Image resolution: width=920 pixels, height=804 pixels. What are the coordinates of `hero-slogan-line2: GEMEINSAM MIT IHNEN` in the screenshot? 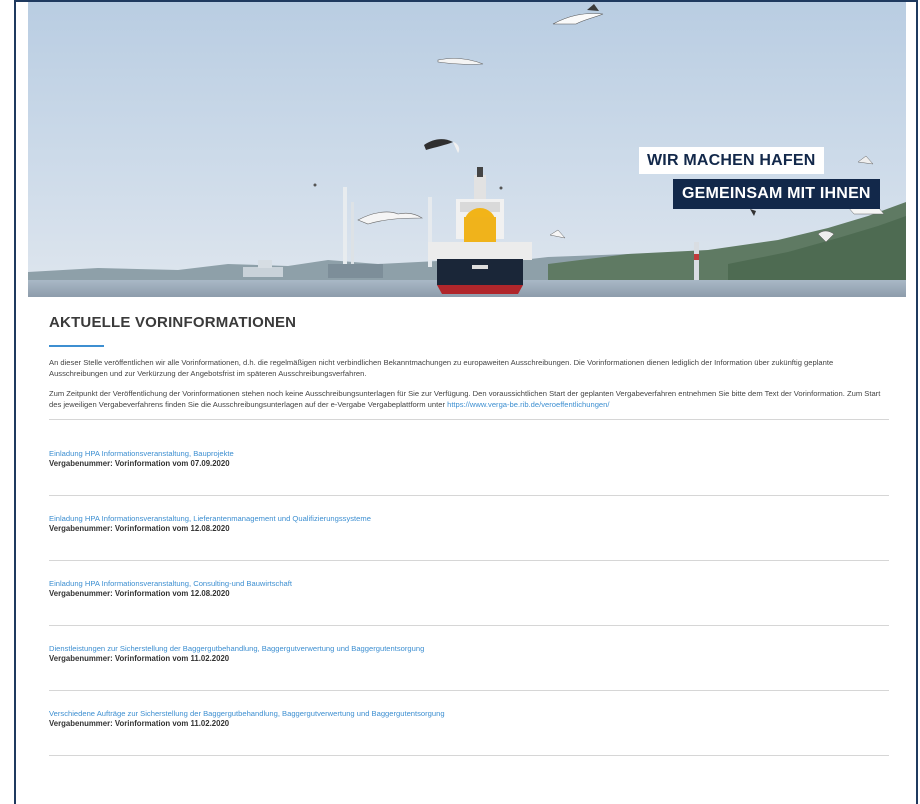 It's located at (776, 194).